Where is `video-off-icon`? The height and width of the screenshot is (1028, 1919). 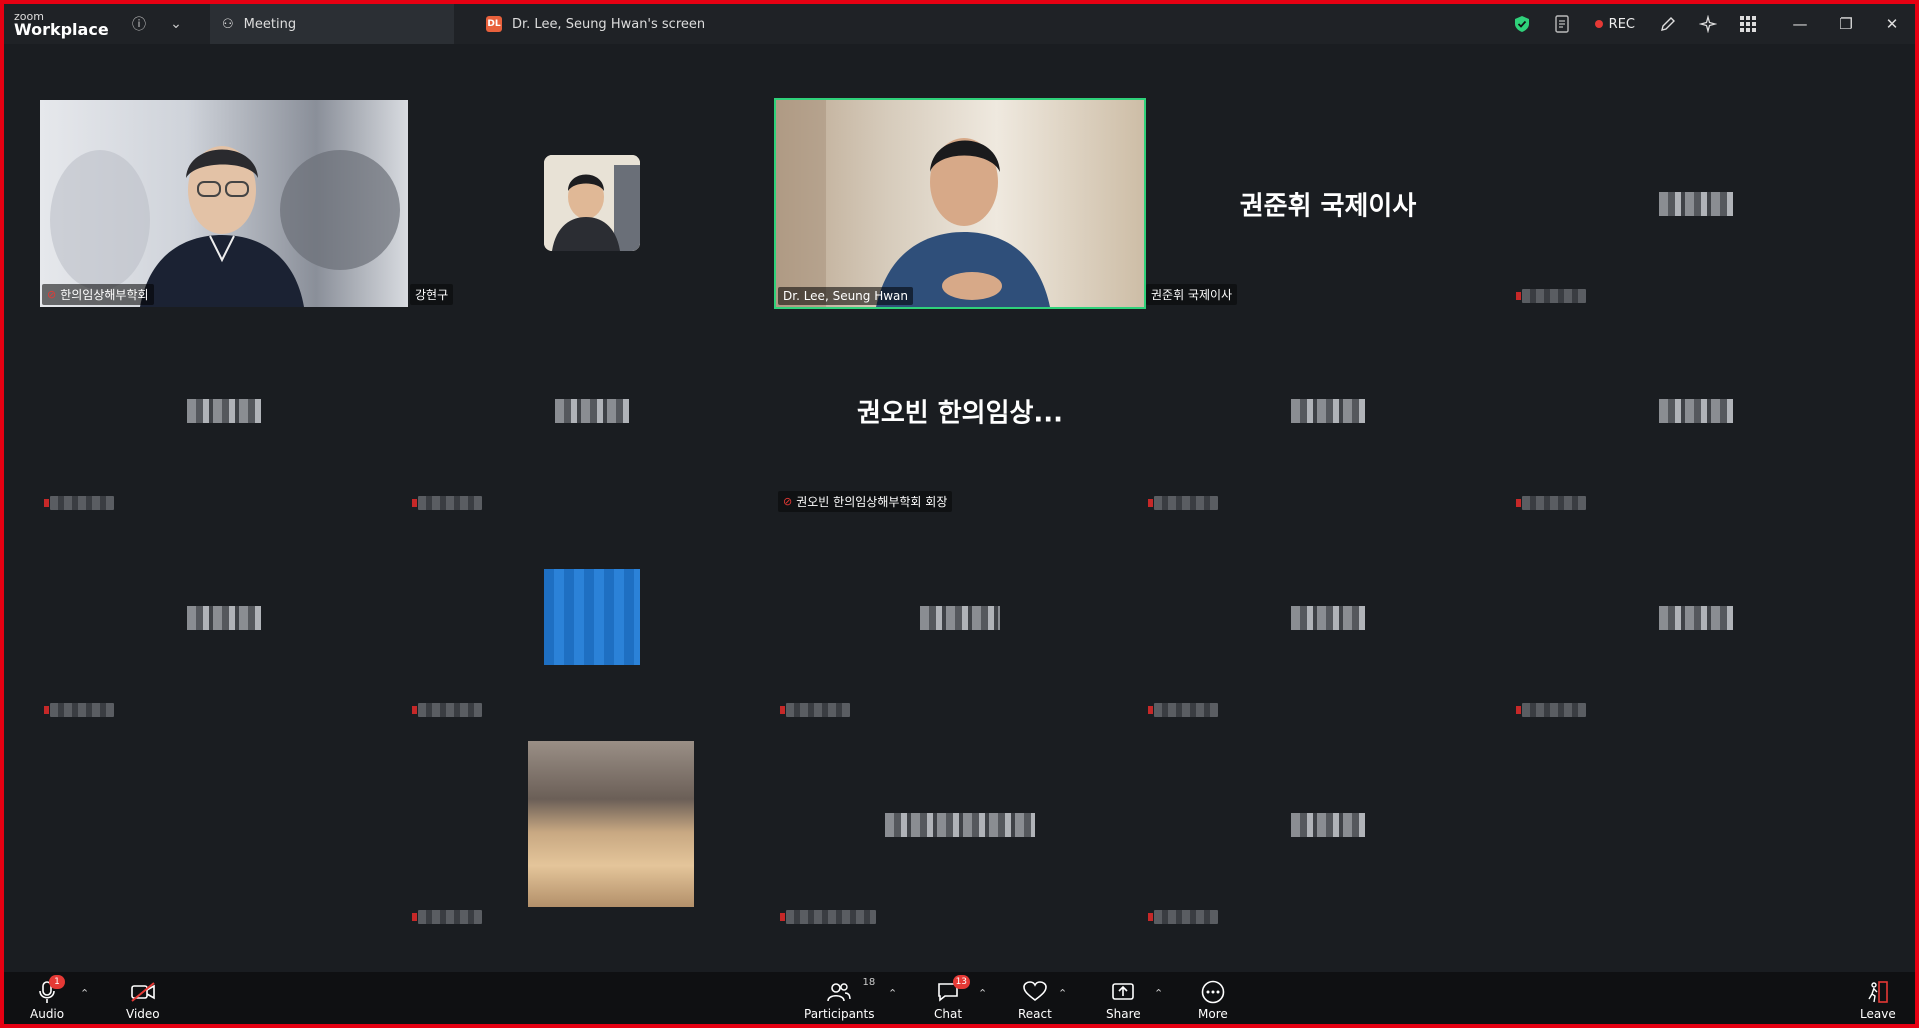 video-off-icon is located at coordinates (143, 992).